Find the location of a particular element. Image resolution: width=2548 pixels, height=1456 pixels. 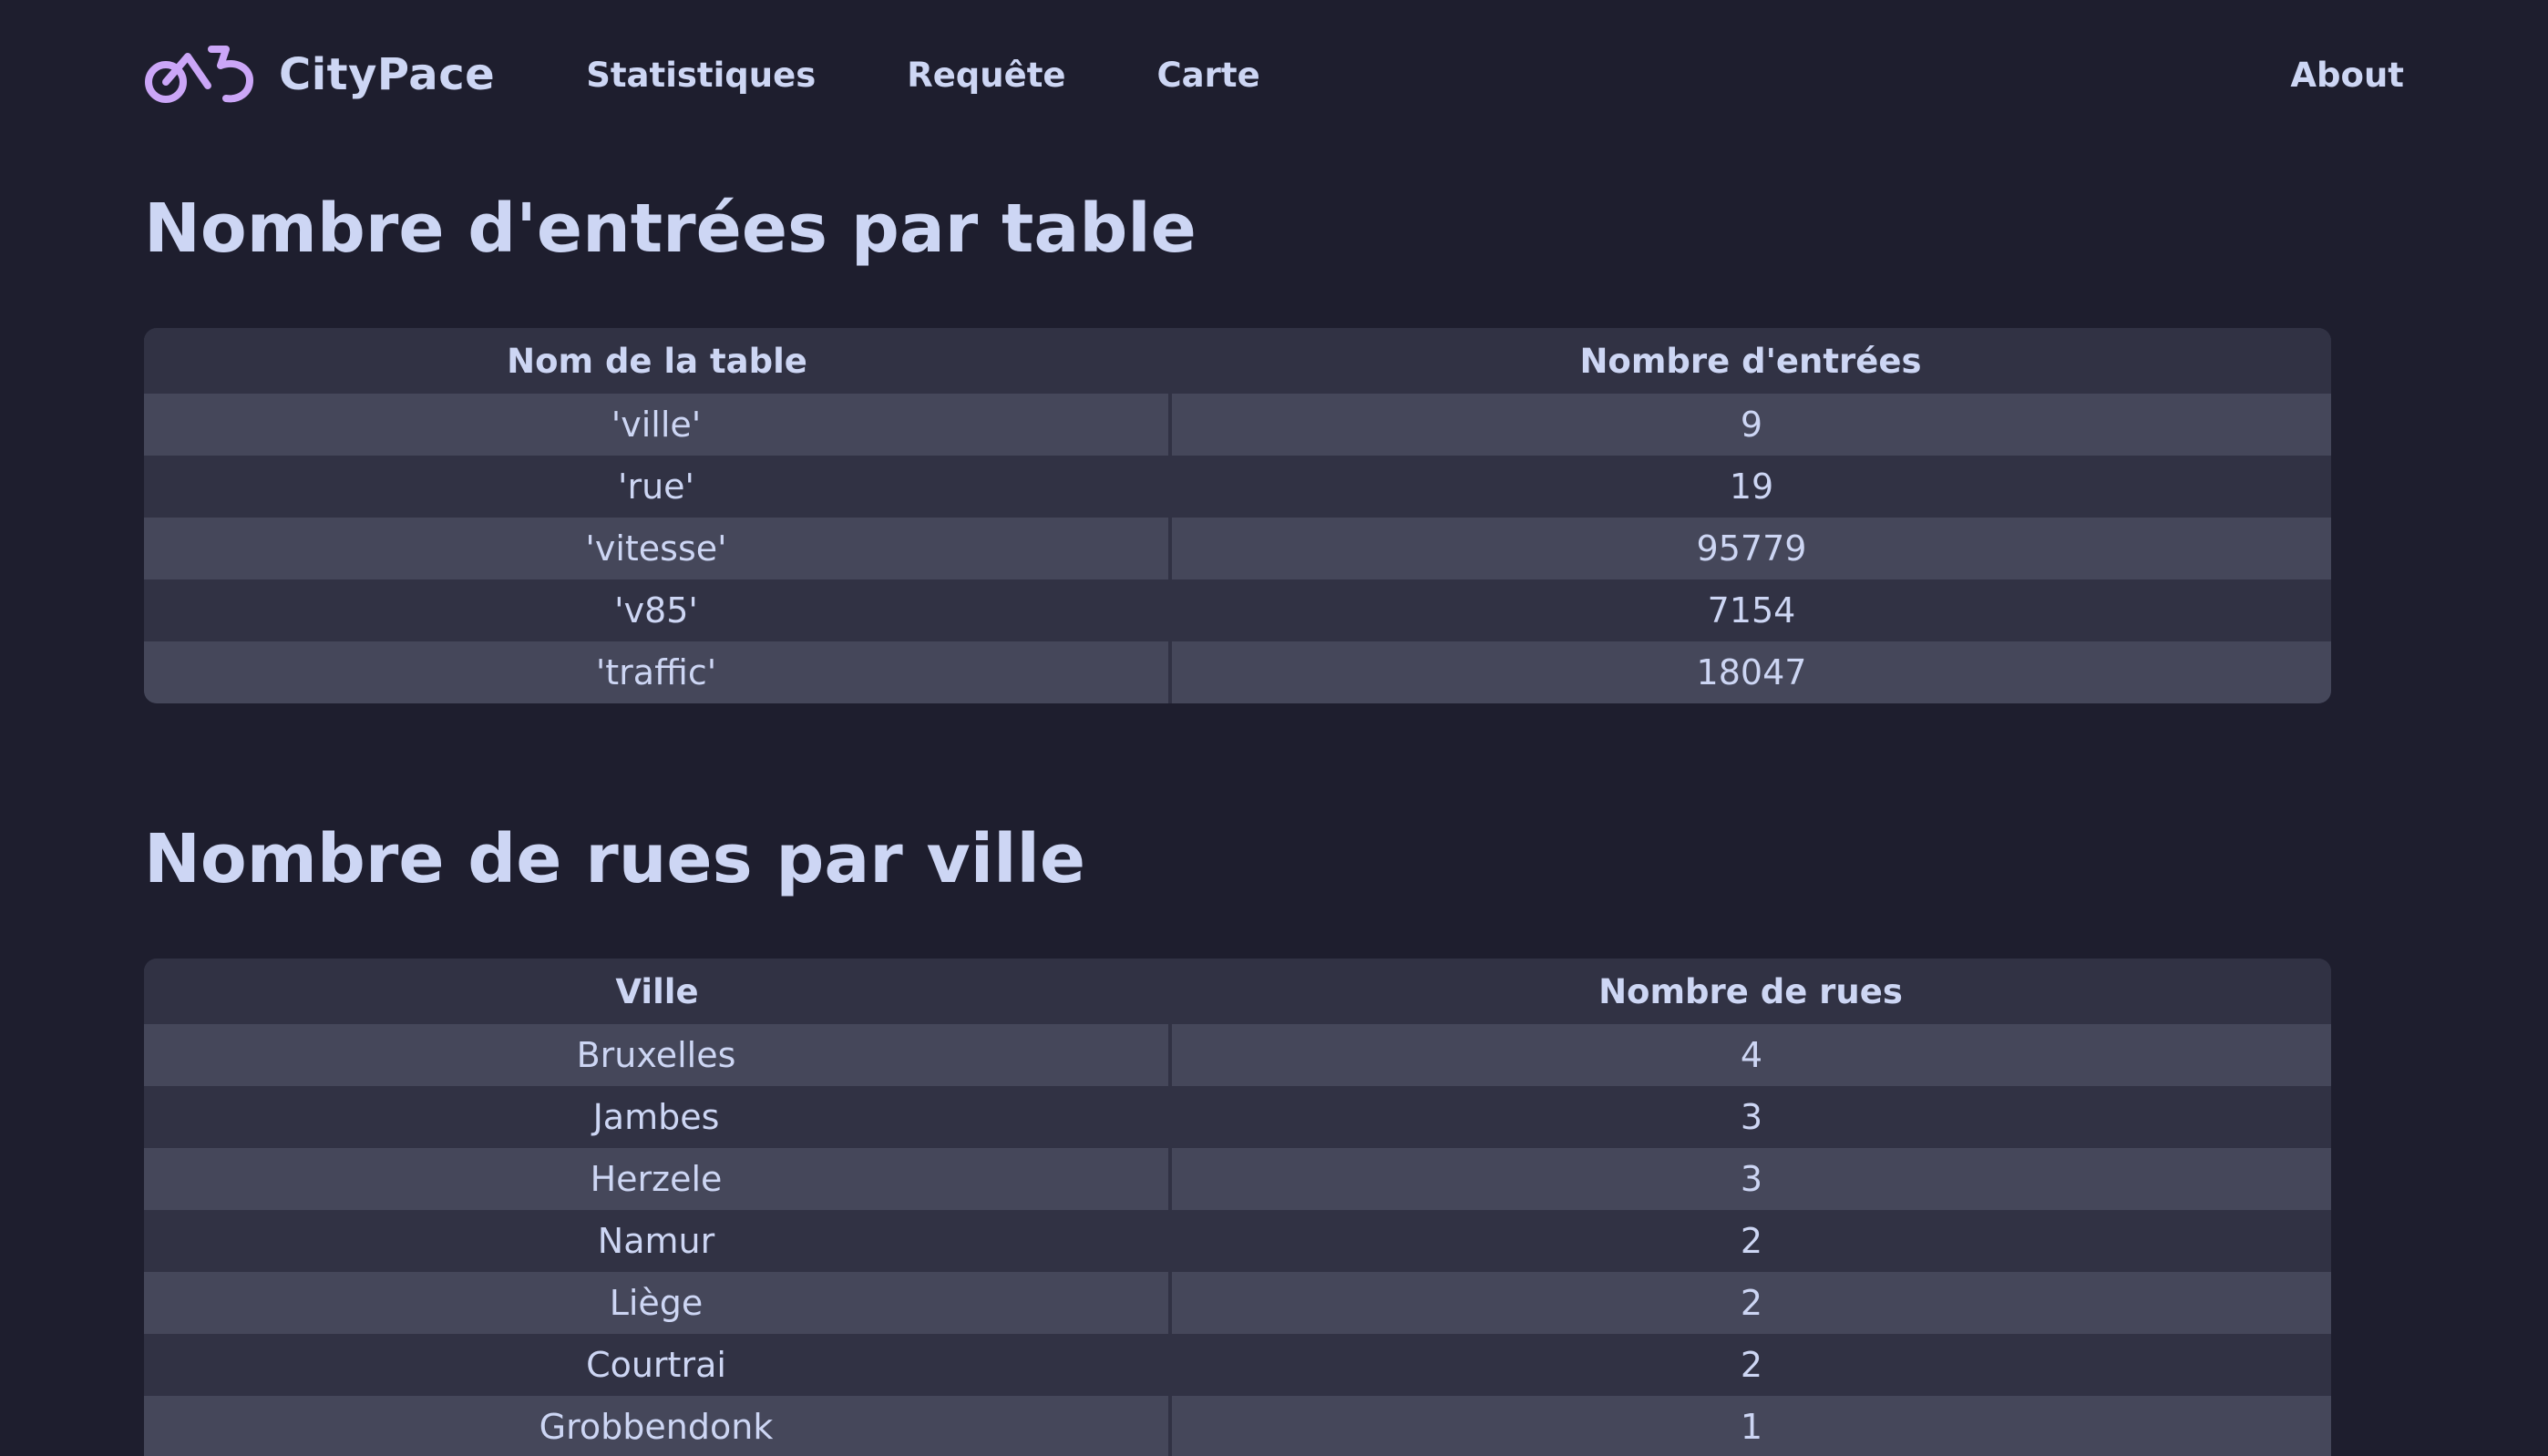

table-cell: 'ville' is located at coordinates (658, 425).